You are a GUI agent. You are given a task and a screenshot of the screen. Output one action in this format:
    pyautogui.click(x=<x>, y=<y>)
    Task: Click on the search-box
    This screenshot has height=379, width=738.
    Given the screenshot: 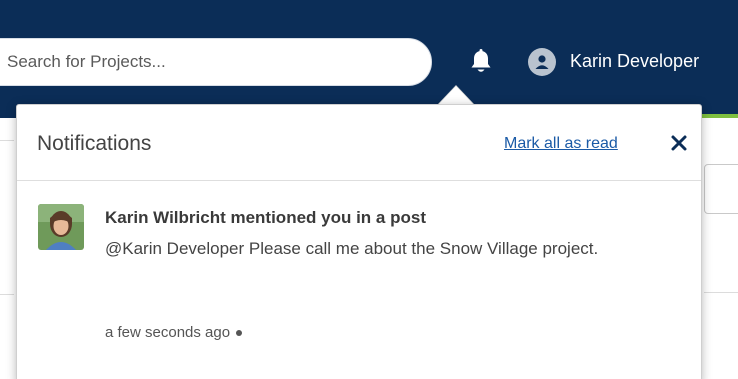 What is the action you would take?
    pyautogui.click(x=216, y=62)
    